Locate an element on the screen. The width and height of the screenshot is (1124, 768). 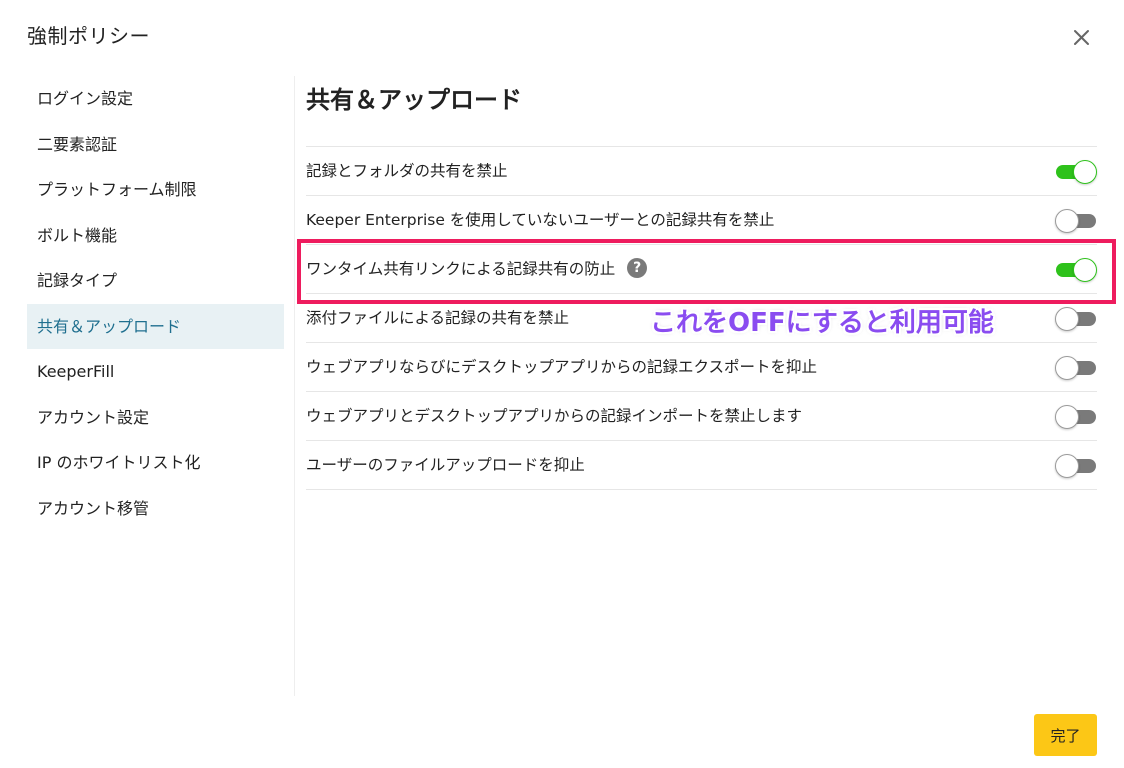
sidebar-item-account-transfer: アカウント移管 is located at coordinates (155, 509).